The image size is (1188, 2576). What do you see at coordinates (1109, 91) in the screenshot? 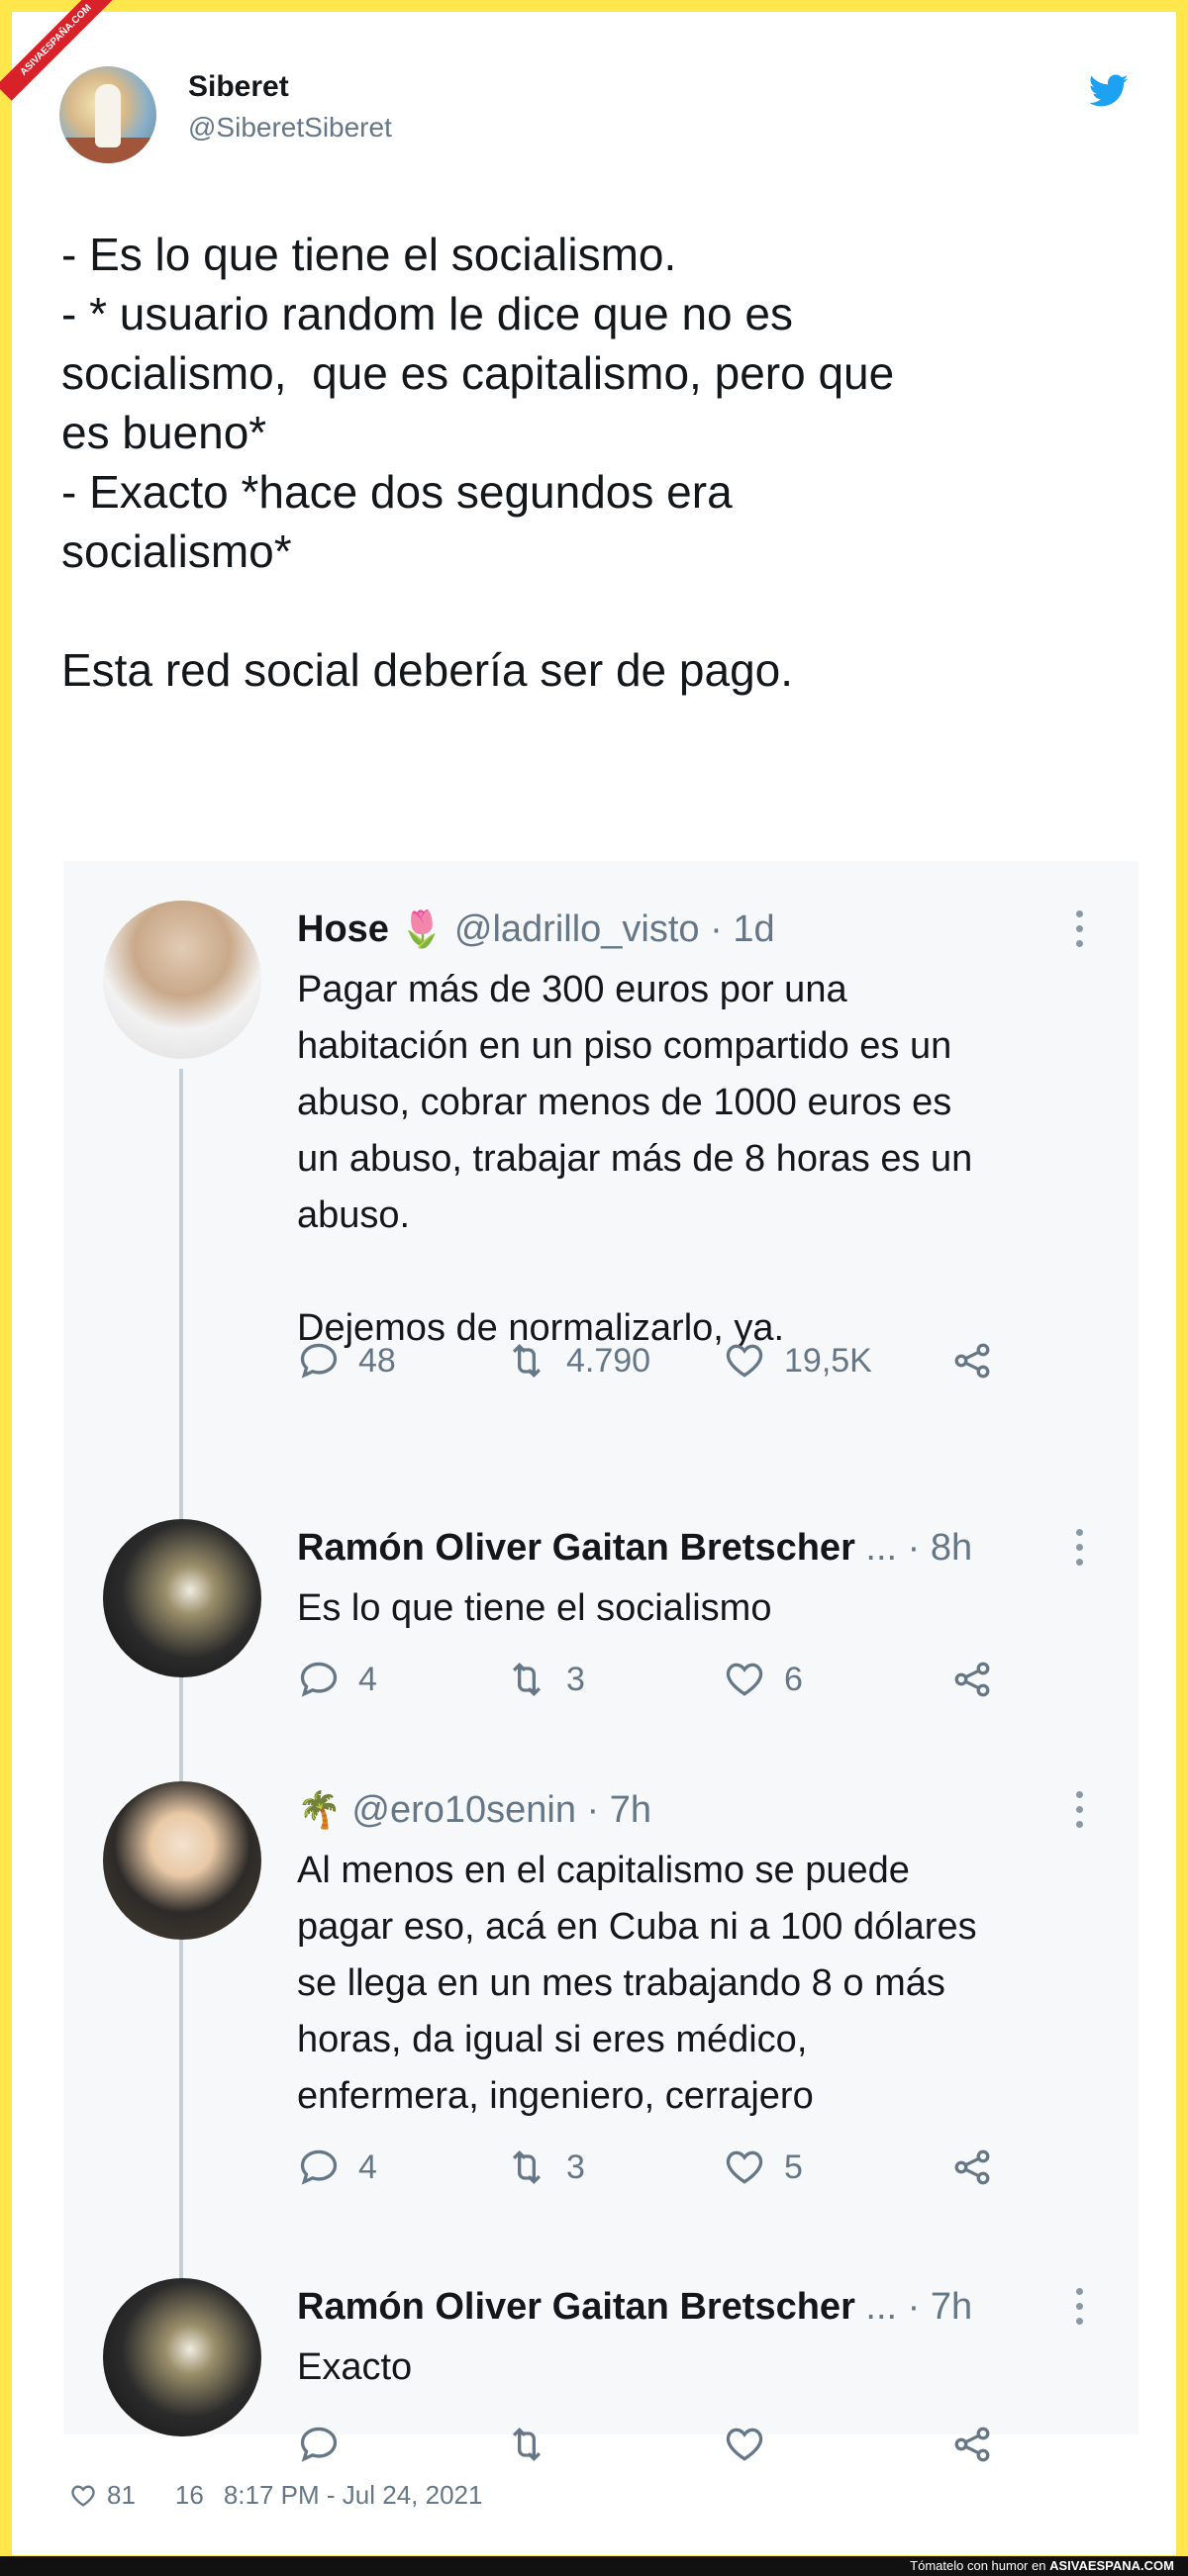
I see `twitter-bird-icon` at bounding box center [1109, 91].